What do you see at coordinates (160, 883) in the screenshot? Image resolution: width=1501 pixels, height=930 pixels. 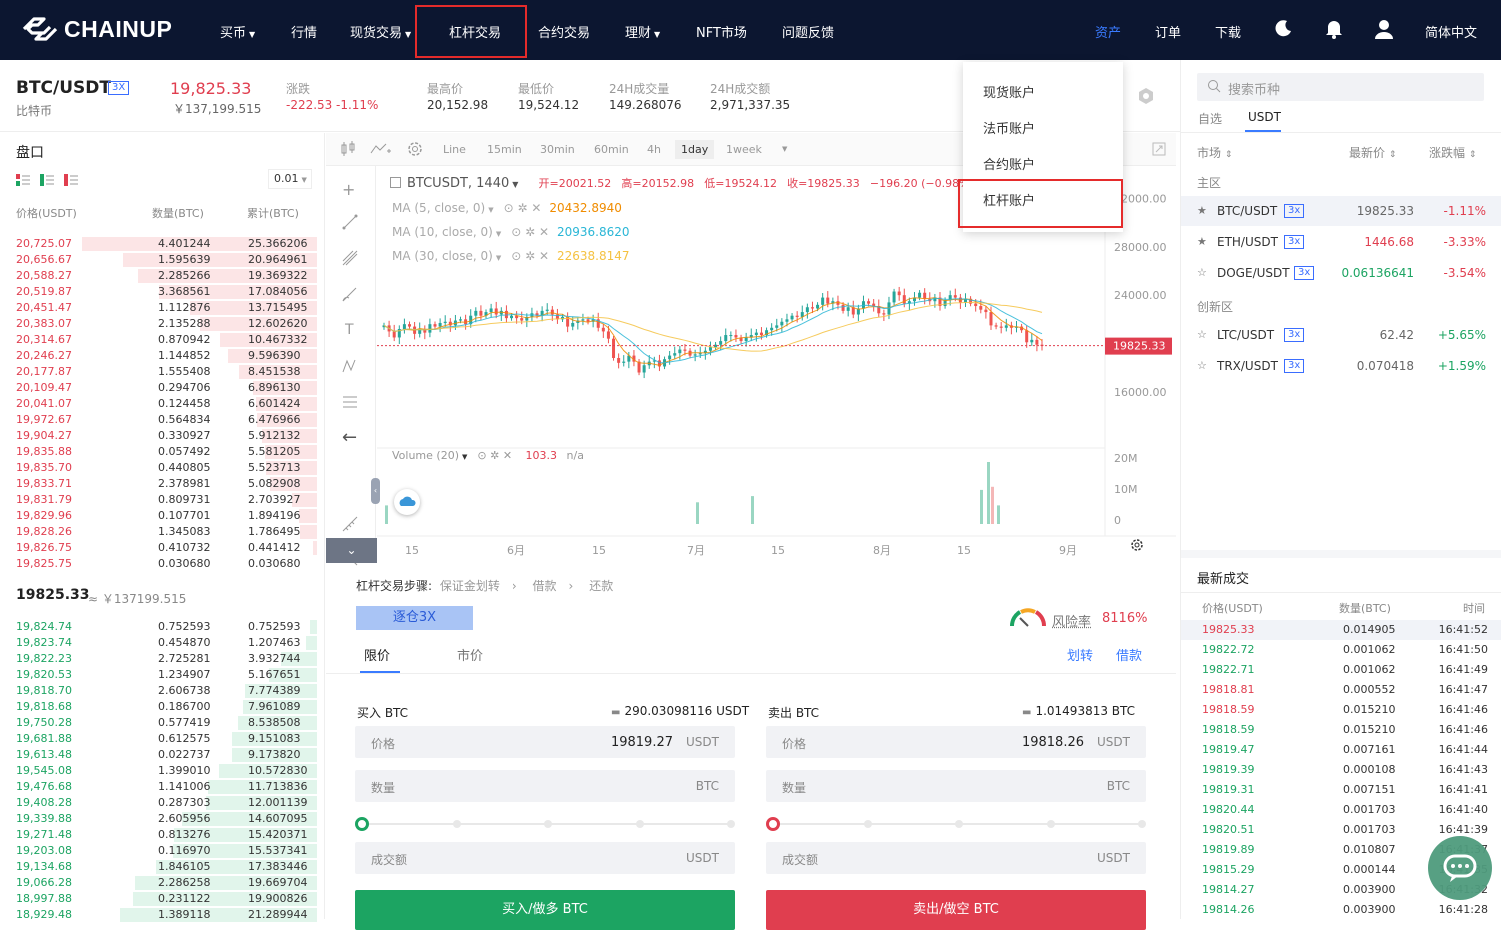 I see `bid-row: 19,066.28 2.286258 19.669704` at bounding box center [160, 883].